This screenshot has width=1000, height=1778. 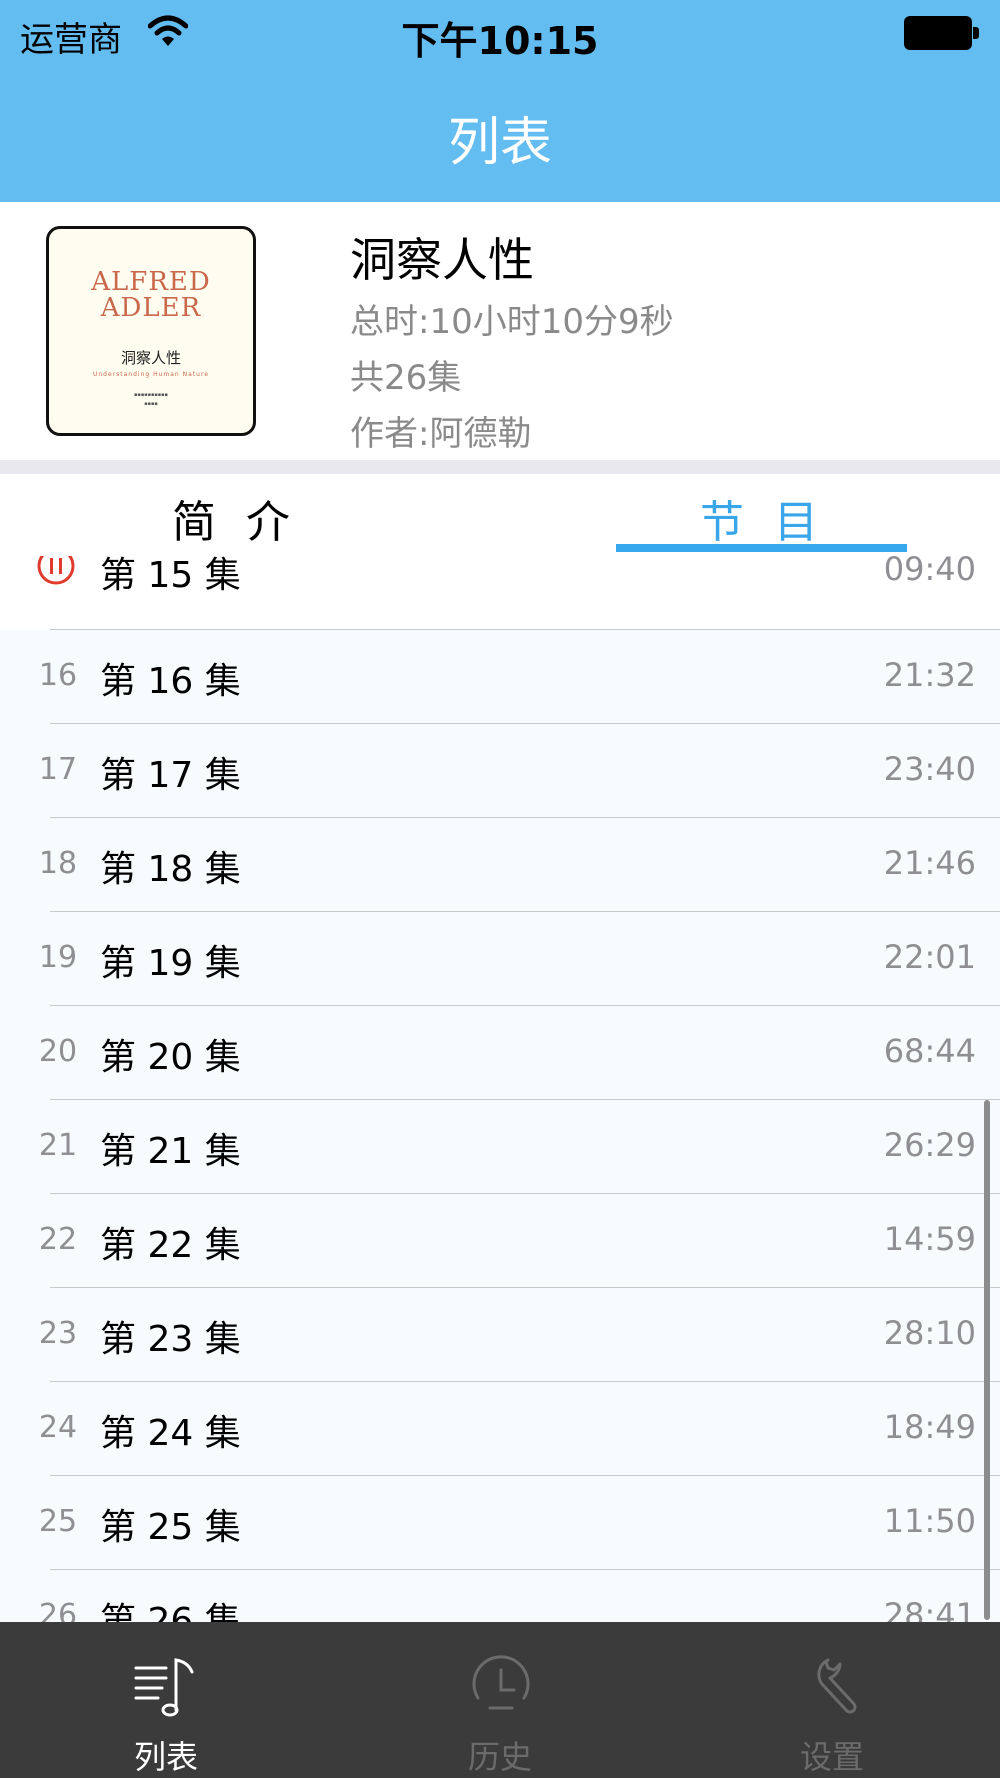 I want to click on tabbar-item-settings: 设置, so click(x=832, y=1700).